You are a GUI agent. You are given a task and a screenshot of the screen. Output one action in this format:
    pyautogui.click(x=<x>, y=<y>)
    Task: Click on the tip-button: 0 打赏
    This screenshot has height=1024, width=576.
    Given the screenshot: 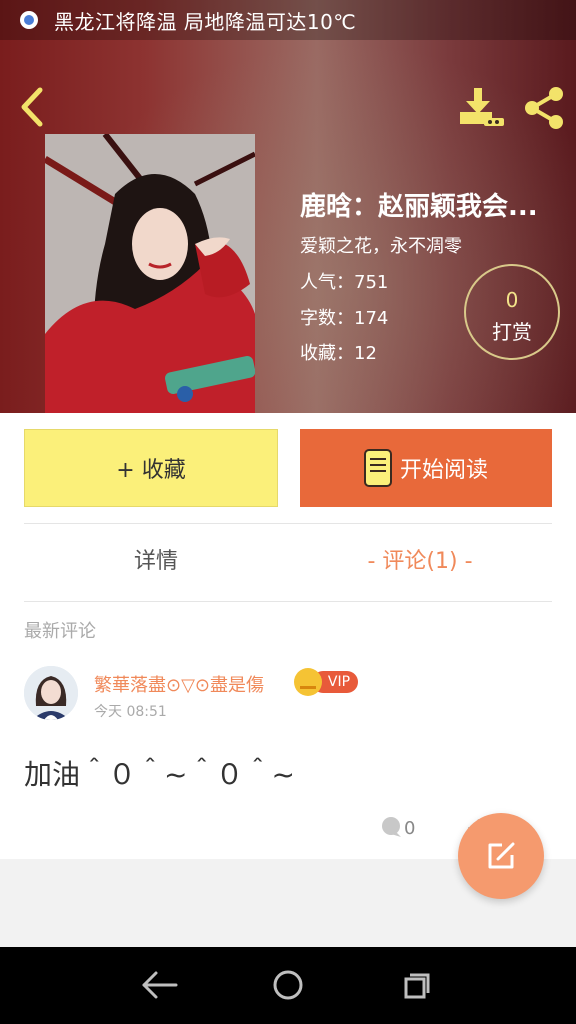 What is the action you would take?
    pyautogui.click(x=512, y=312)
    